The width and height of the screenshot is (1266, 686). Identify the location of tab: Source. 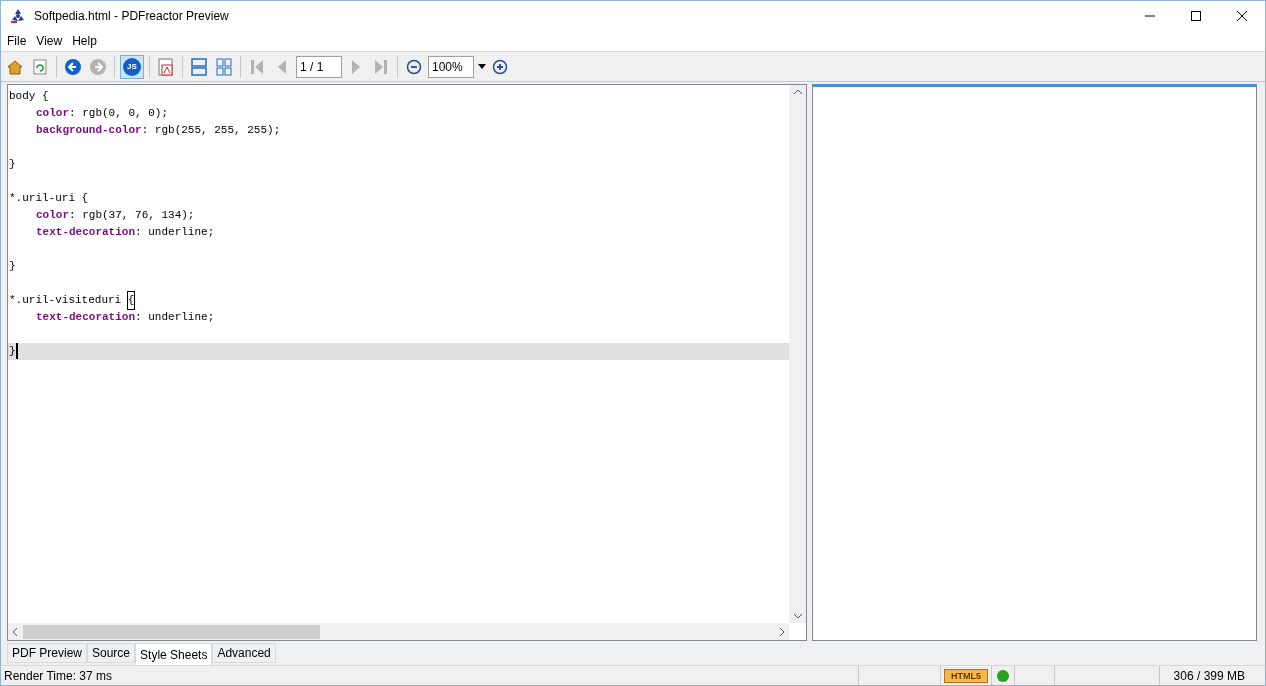
(111, 653).